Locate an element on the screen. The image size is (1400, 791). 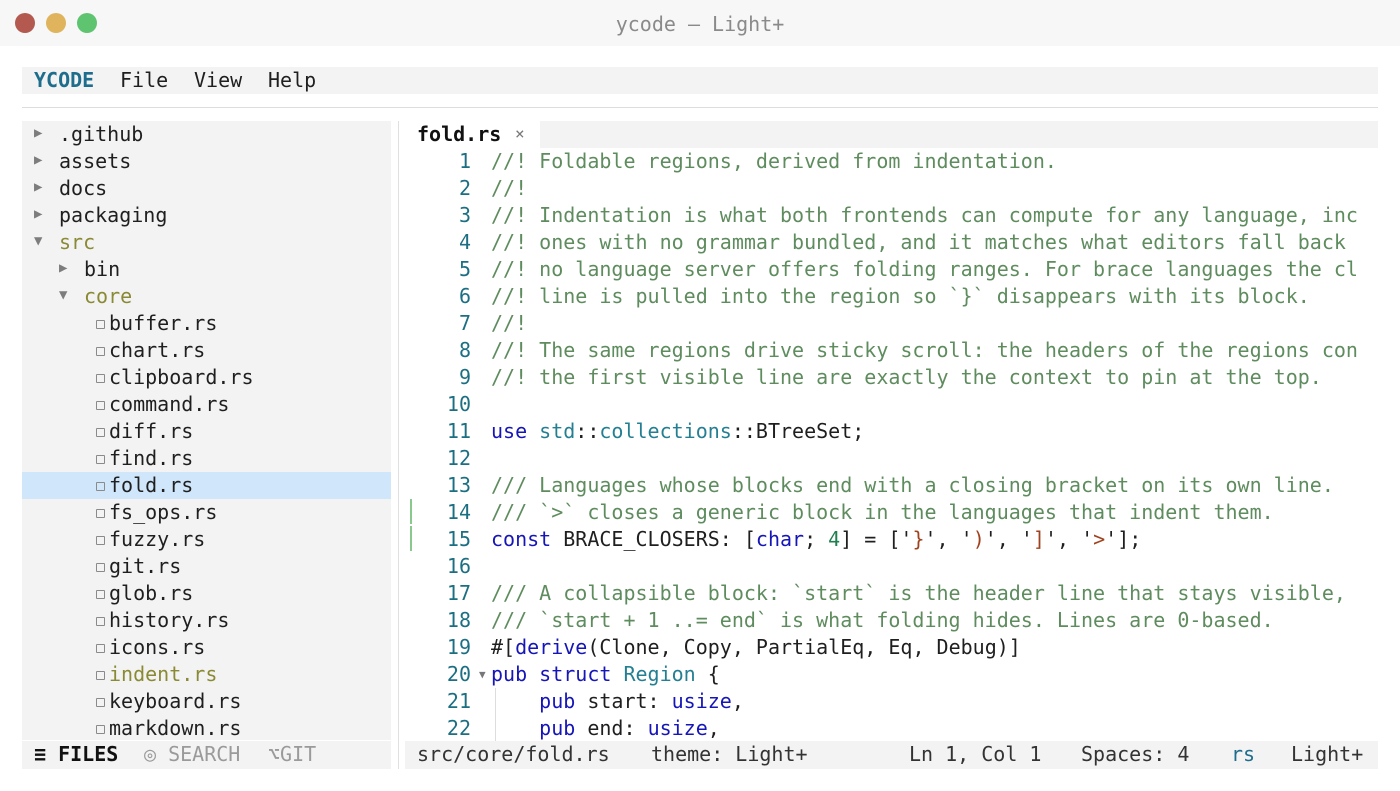
tab-search: ◎ SEARCH is located at coordinates (192, 754).